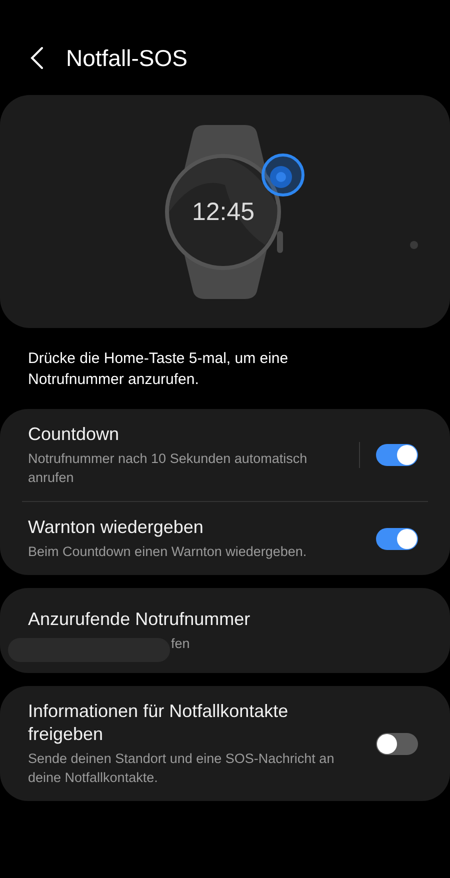  I want to click on setting-title: Anzurufende Notrufnummer, so click(140, 619).